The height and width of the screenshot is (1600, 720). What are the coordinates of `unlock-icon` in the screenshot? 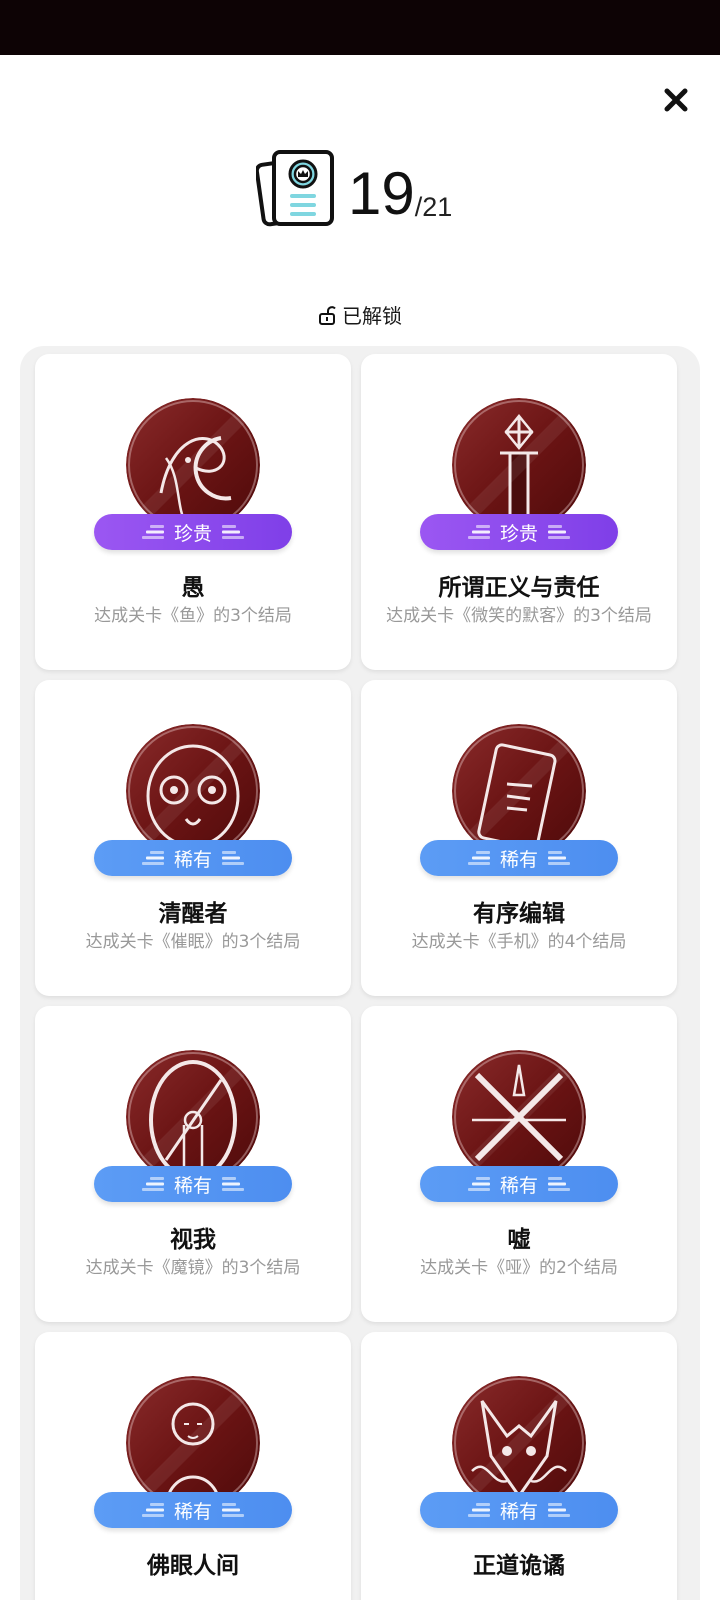 It's located at (327, 315).